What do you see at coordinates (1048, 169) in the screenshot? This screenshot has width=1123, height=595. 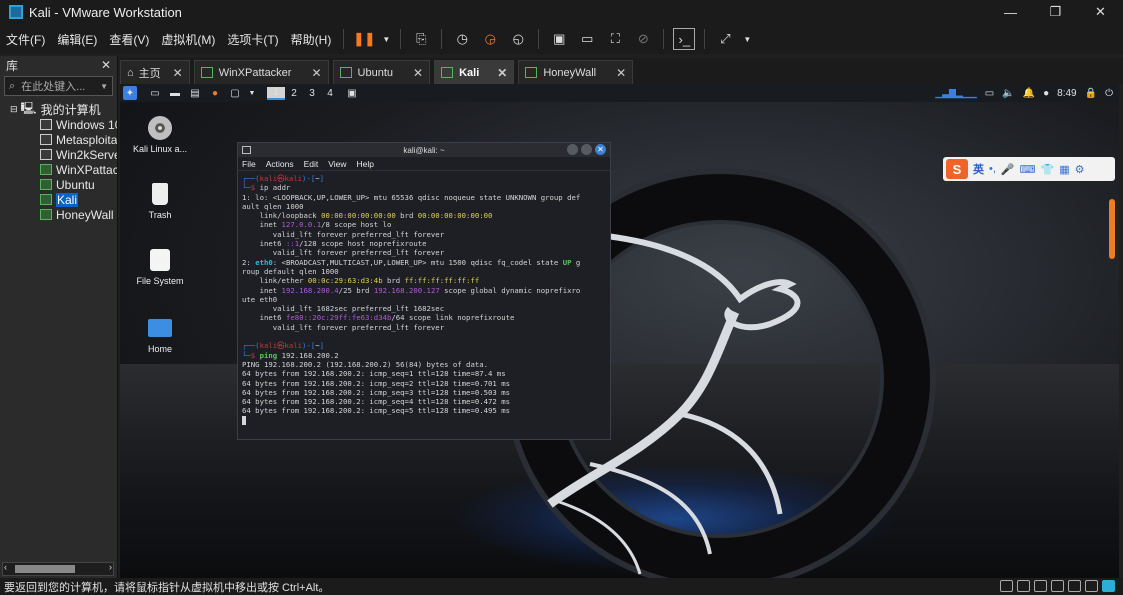 I see `skin-icon: 👕` at bounding box center [1048, 169].